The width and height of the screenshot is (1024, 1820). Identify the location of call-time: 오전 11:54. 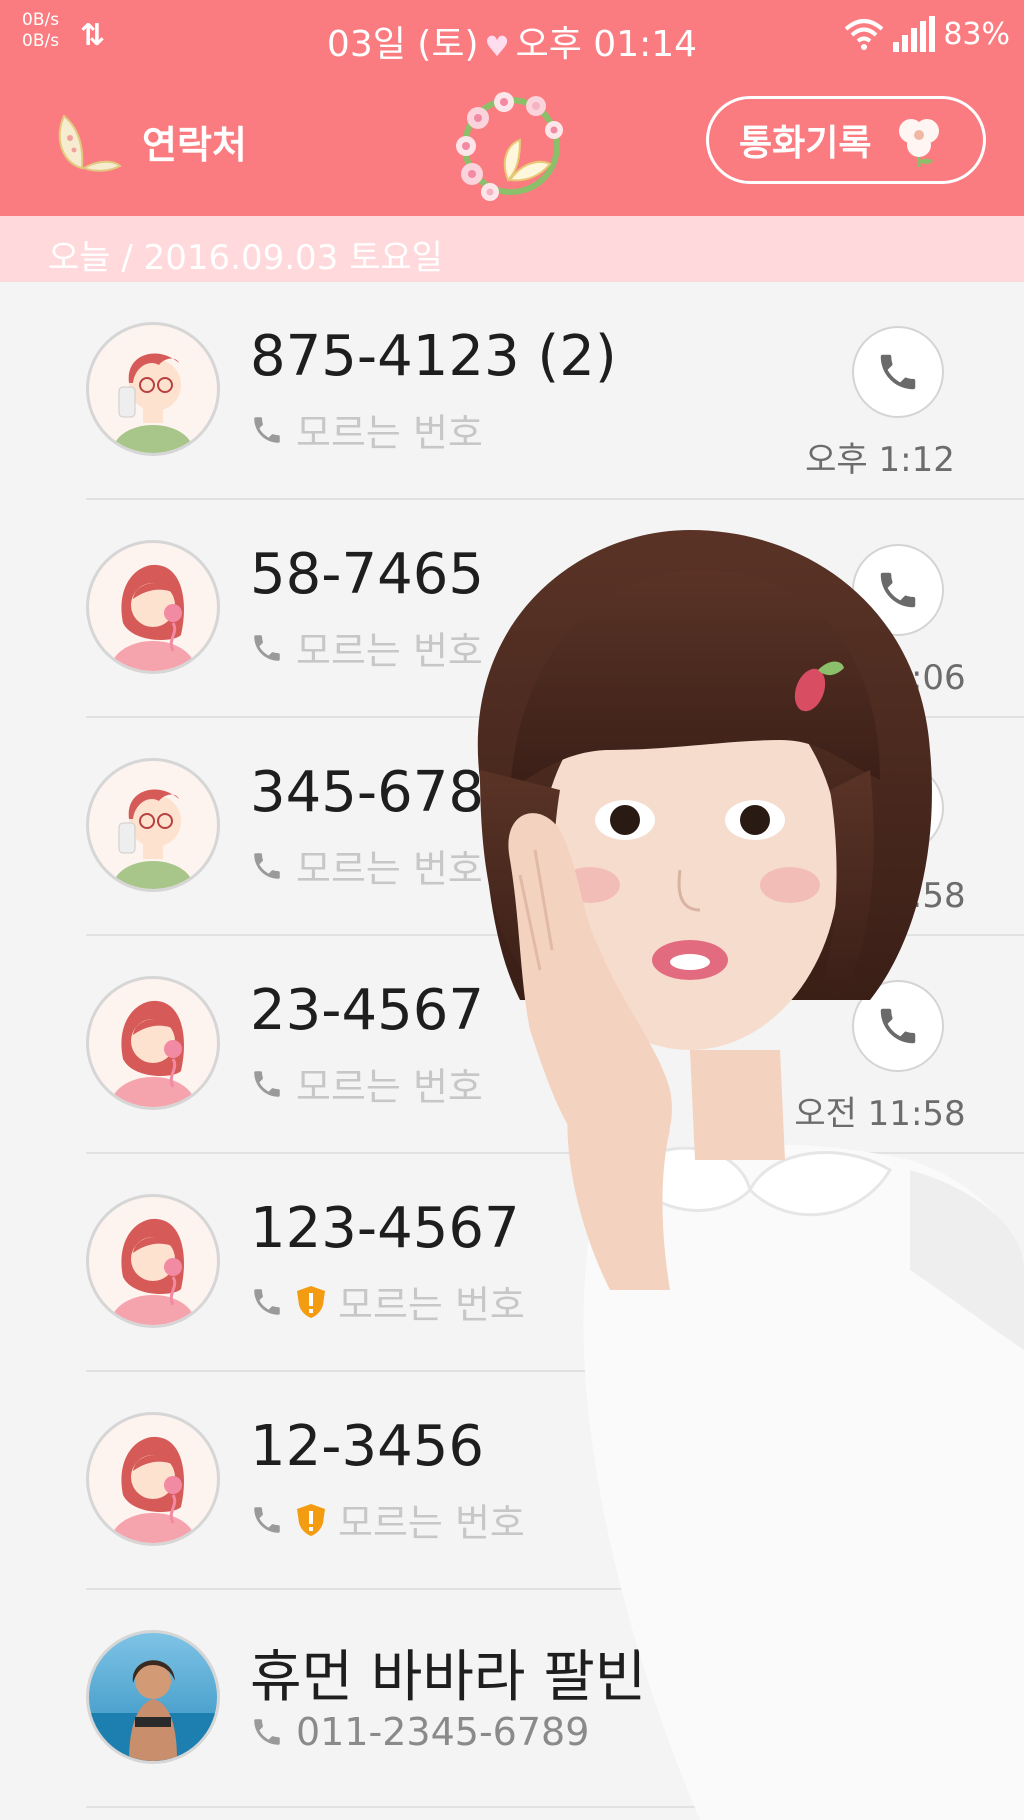
(880, 1768).